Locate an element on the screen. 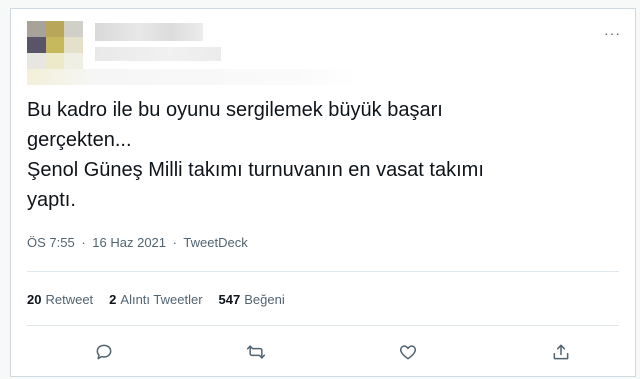 The height and width of the screenshot is (379, 640). more-options-button: ··· is located at coordinates (612, 33).